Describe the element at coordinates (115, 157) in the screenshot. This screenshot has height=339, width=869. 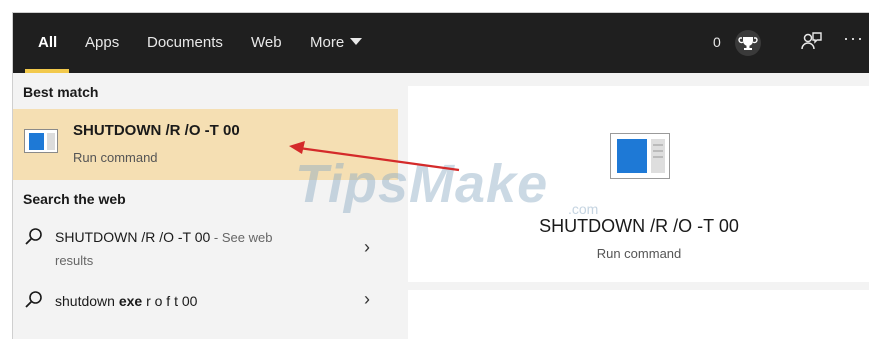
I see `best-match-subtitle: Run command` at that location.